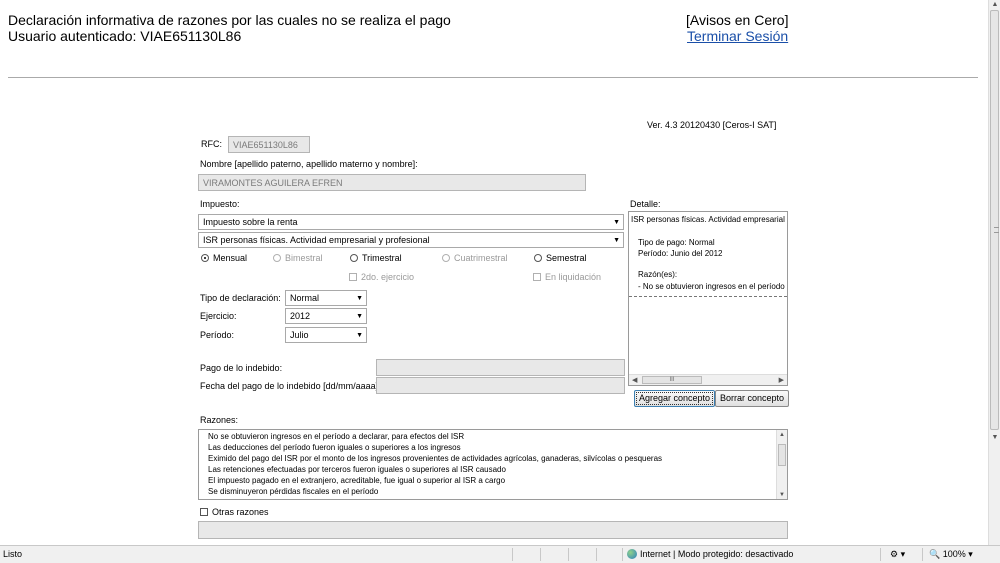 This screenshot has width=1000, height=563. What do you see at coordinates (645, 204) in the screenshot?
I see `detalle-label: Detalle:` at bounding box center [645, 204].